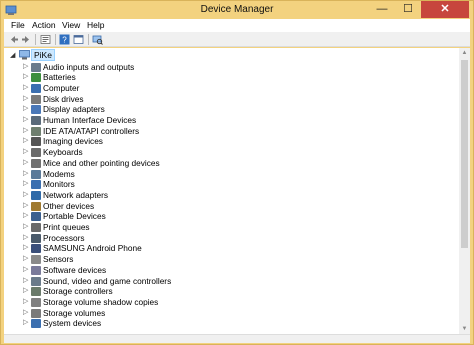  Describe the element at coordinates (224, 323) in the screenshot. I see `tree-category-item: ▷ System devices` at that location.